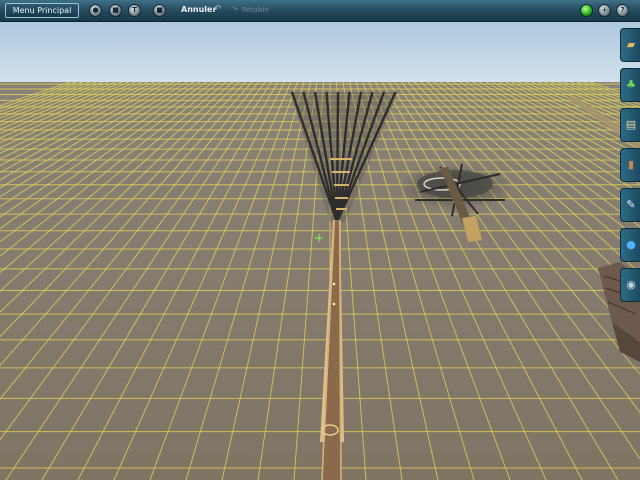 This screenshot has width=640, height=480. What do you see at coordinates (217, 10) in the screenshot?
I see `undo-arrow-icon: ↶` at bounding box center [217, 10].